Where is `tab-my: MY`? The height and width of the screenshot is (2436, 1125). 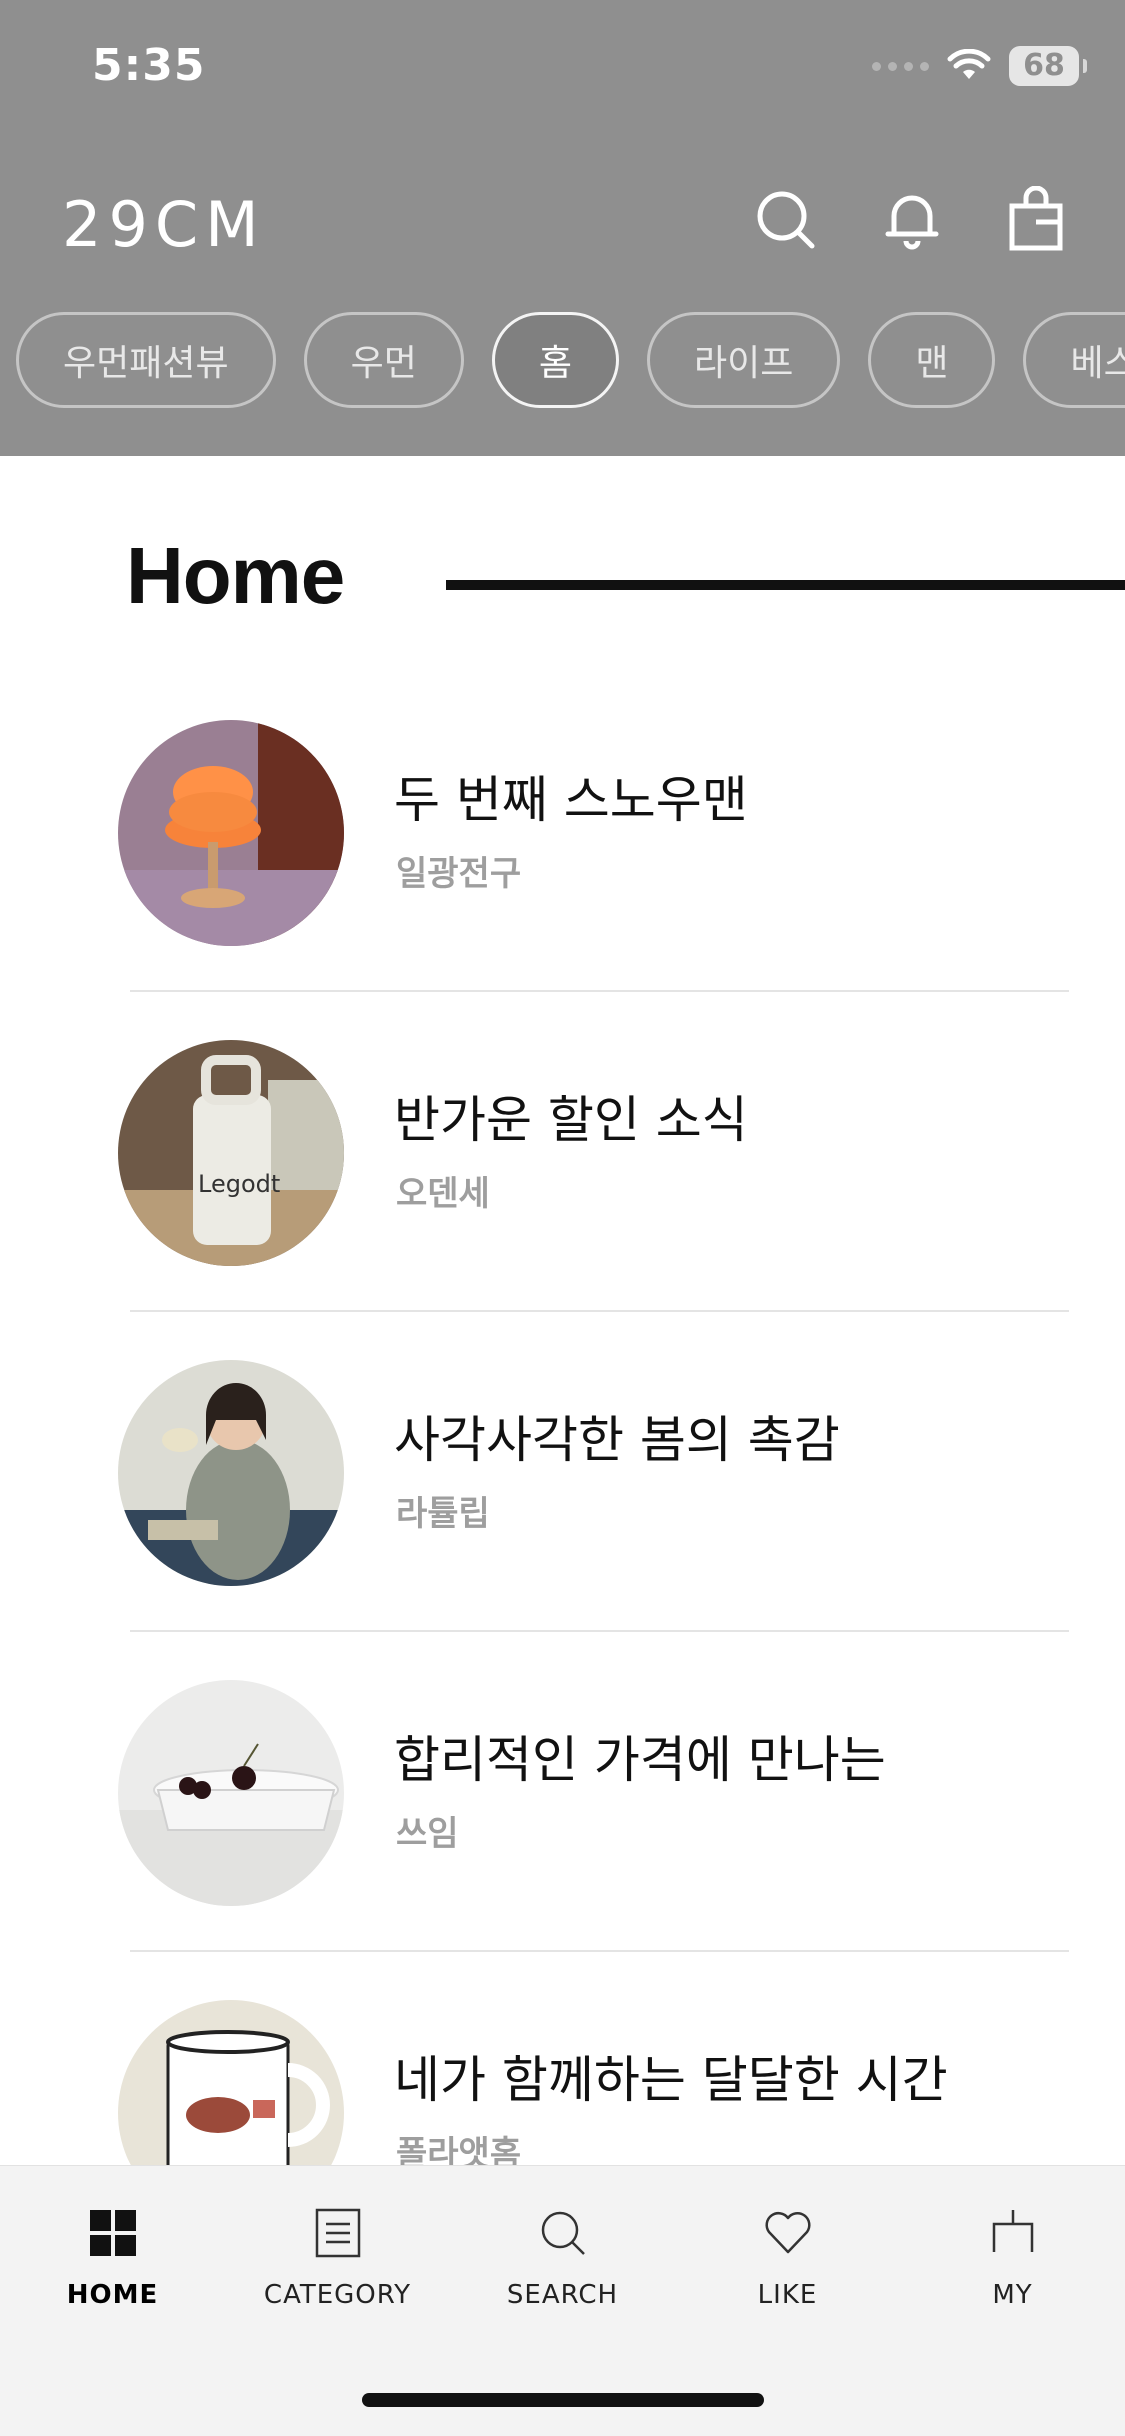
tab-my: MY is located at coordinates (1012, 2258).